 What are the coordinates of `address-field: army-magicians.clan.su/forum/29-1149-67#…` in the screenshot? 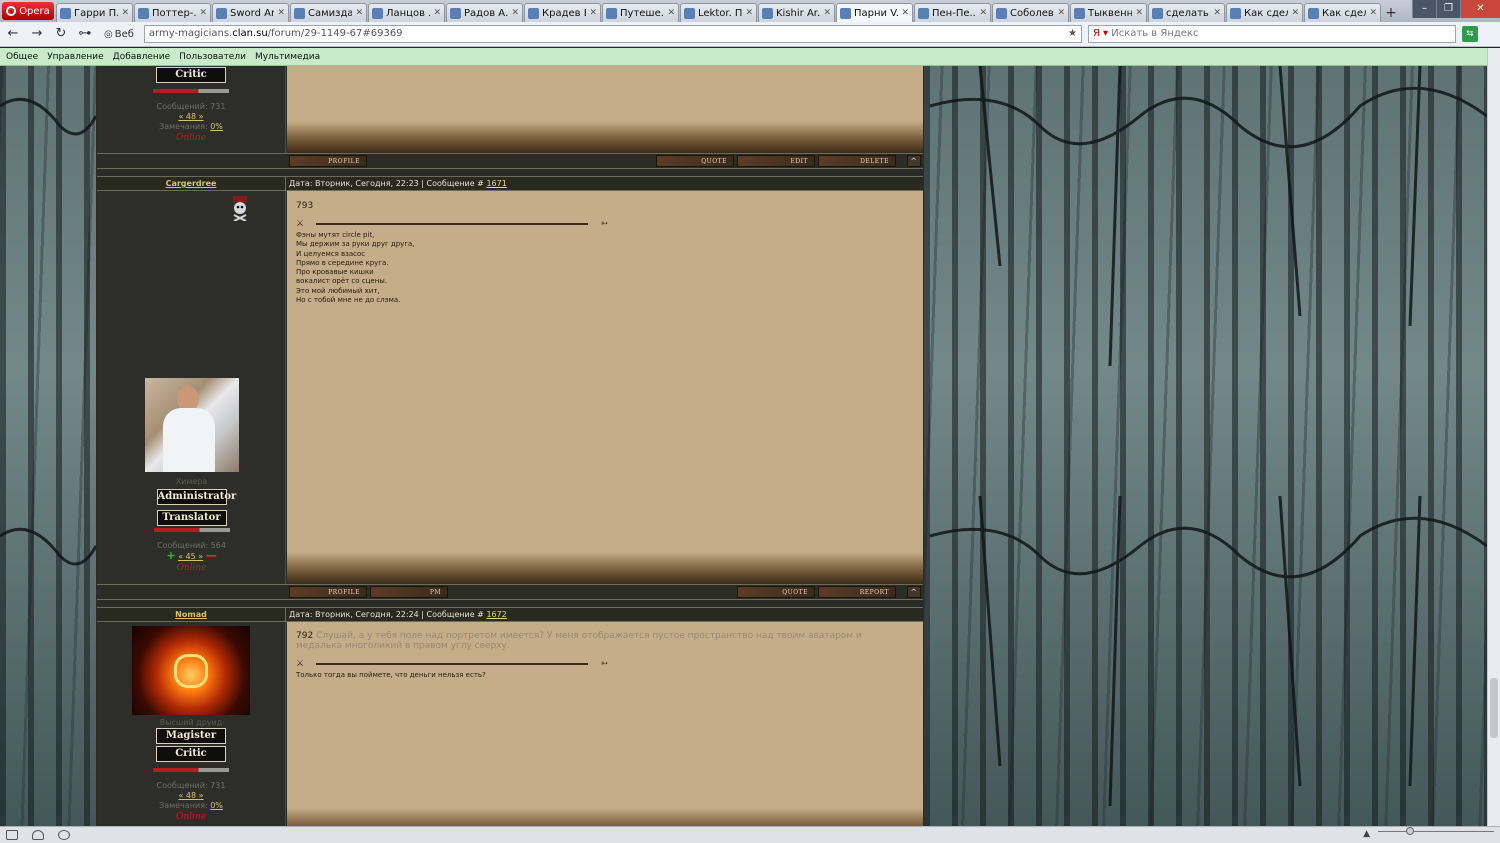 It's located at (612, 34).